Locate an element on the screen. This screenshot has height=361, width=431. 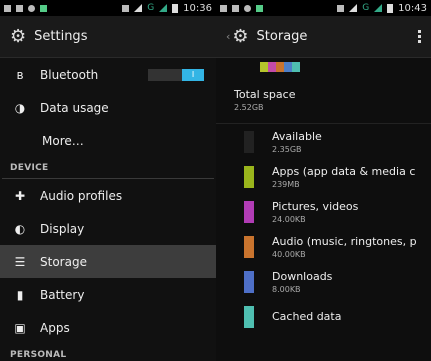
audio-profiles-icon: ✚ is located at coordinates (20, 195).